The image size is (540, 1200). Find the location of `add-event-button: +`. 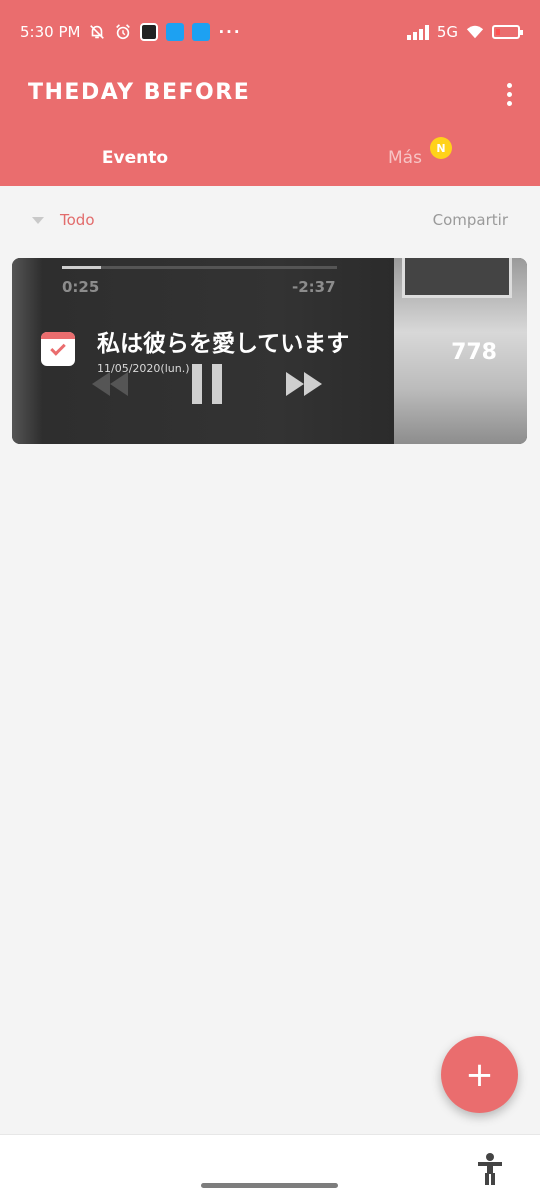

add-event-button: + is located at coordinates (479, 1074).